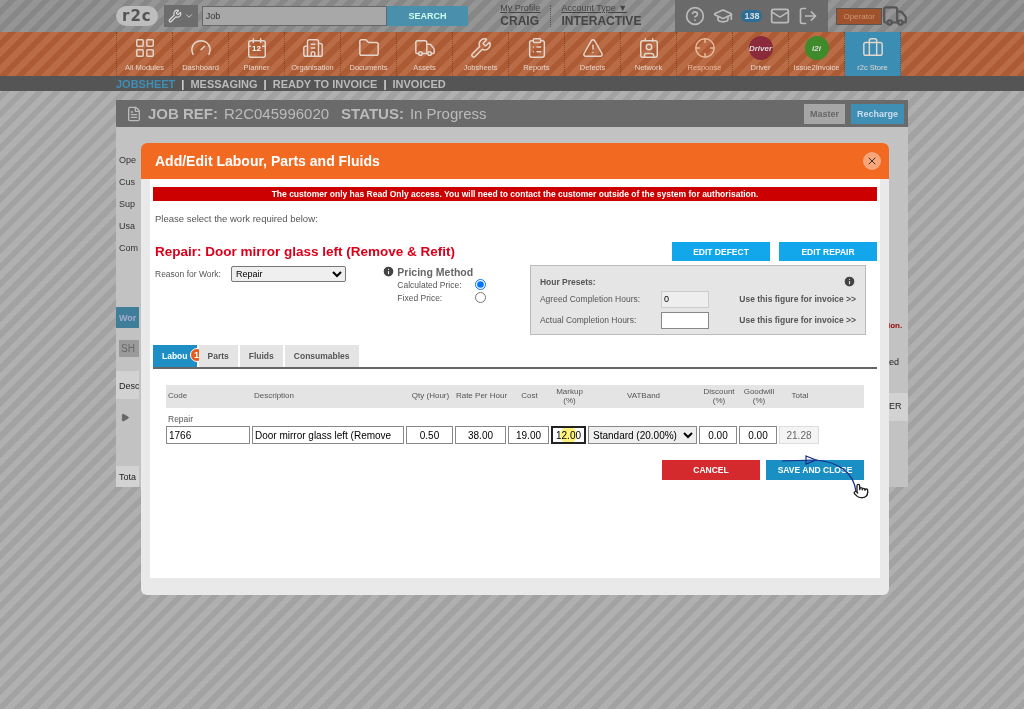 The height and width of the screenshot is (709, 1024). What do you see at coordinates (815, 470) in the screenshot?
I see `save-button: SAVE AND CLOSE` at bounding box center [815, 470].